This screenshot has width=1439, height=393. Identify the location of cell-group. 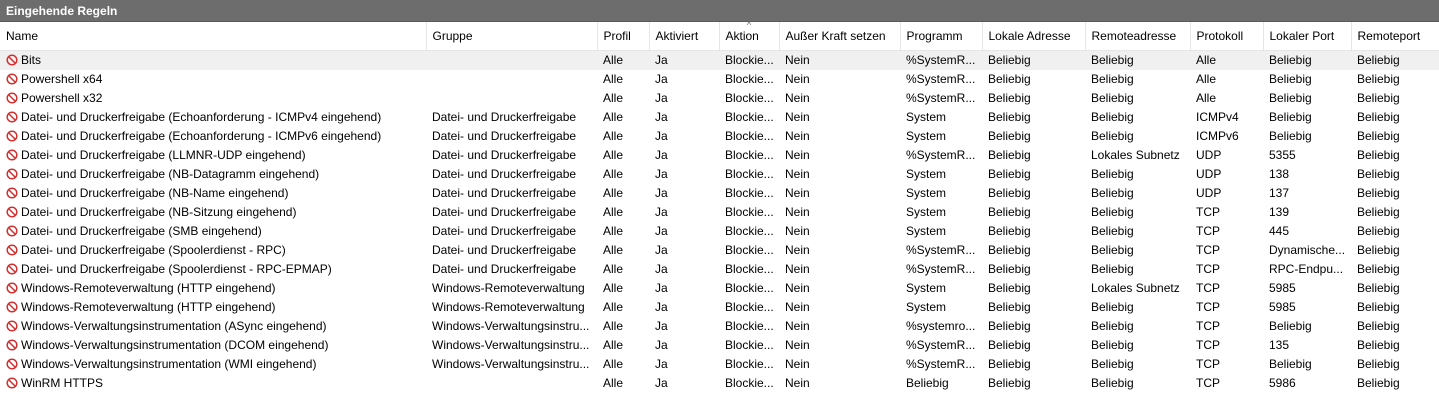
(511, 61).